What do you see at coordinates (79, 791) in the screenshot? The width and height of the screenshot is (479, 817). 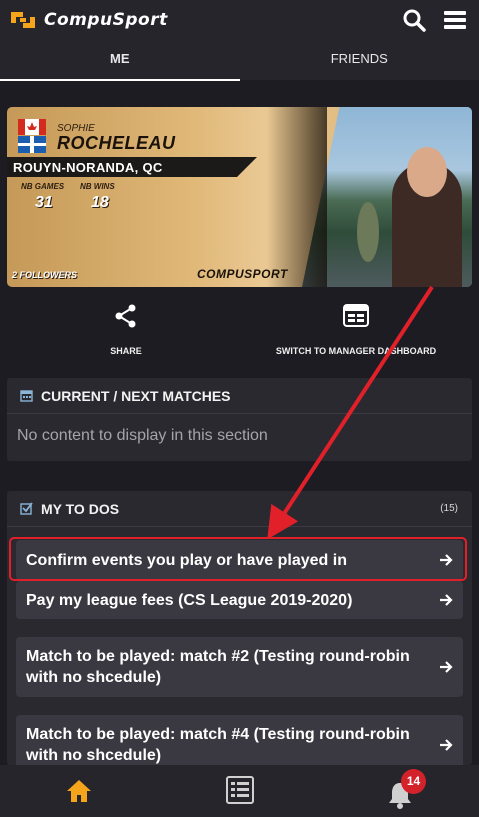 I see `home-icon` at bounding box center [79, 791].